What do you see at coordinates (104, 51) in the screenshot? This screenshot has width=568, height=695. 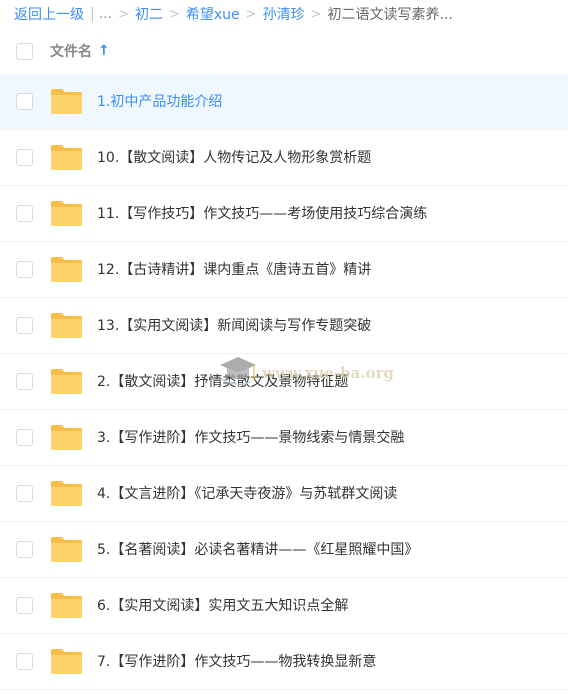 I see `sort-ascending-arrow-icon: ↑` at bounding box center [104, 51].